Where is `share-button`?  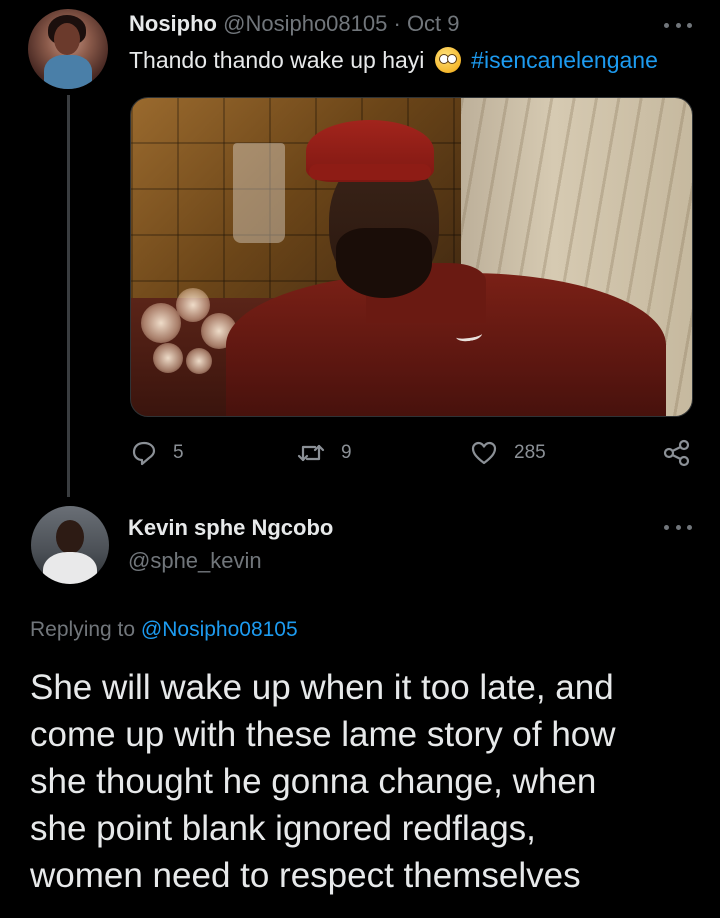 share-button is located at coordinates (677, 453).